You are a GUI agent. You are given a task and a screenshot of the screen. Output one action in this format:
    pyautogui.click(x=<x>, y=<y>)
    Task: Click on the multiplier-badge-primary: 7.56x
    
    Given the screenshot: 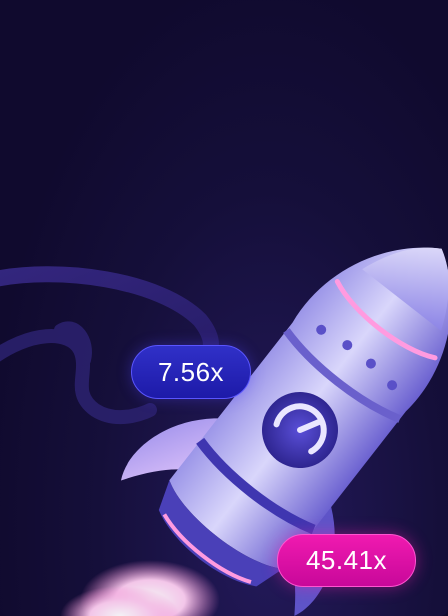 What is the action you would take?
    pyautogui.click(x=191, y=372)
    